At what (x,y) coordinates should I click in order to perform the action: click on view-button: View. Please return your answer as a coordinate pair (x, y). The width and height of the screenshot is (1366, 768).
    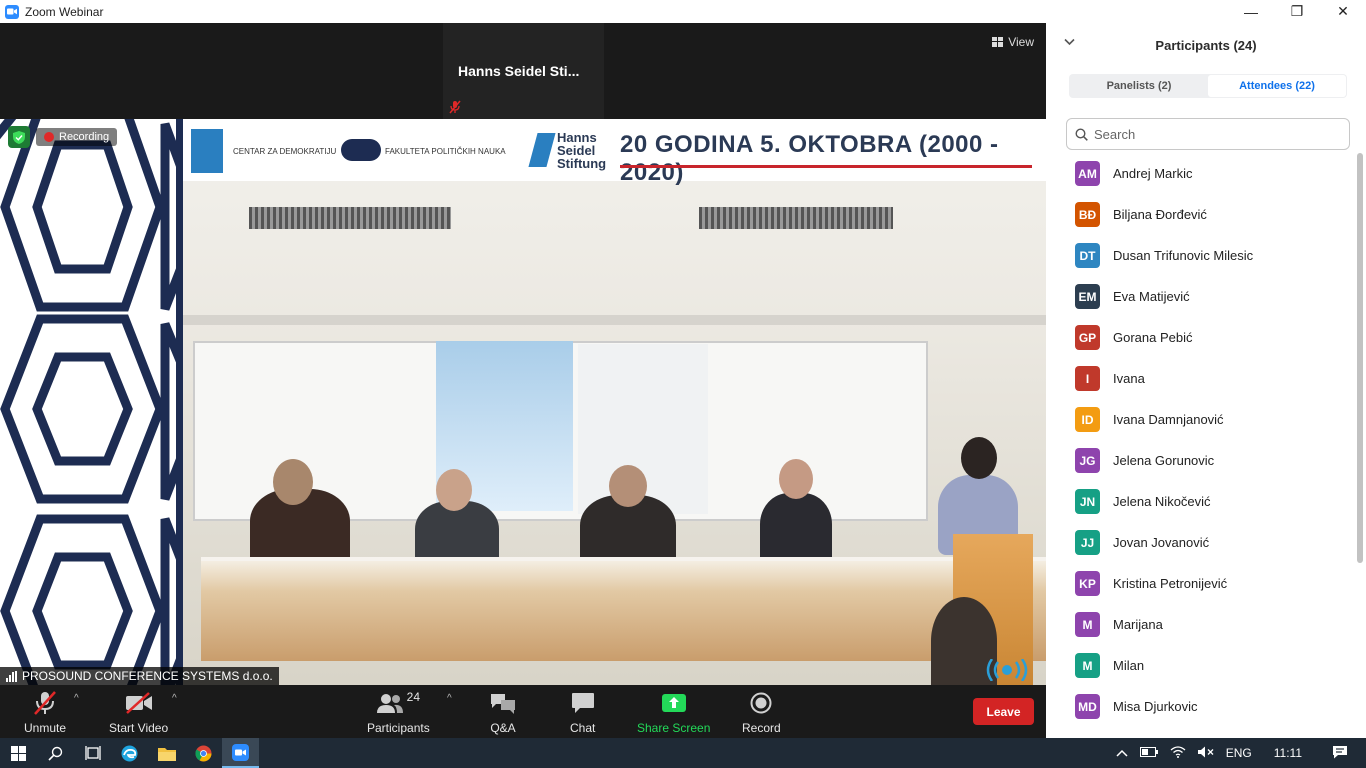
    Looking at the image, I should click on (1013, 42).